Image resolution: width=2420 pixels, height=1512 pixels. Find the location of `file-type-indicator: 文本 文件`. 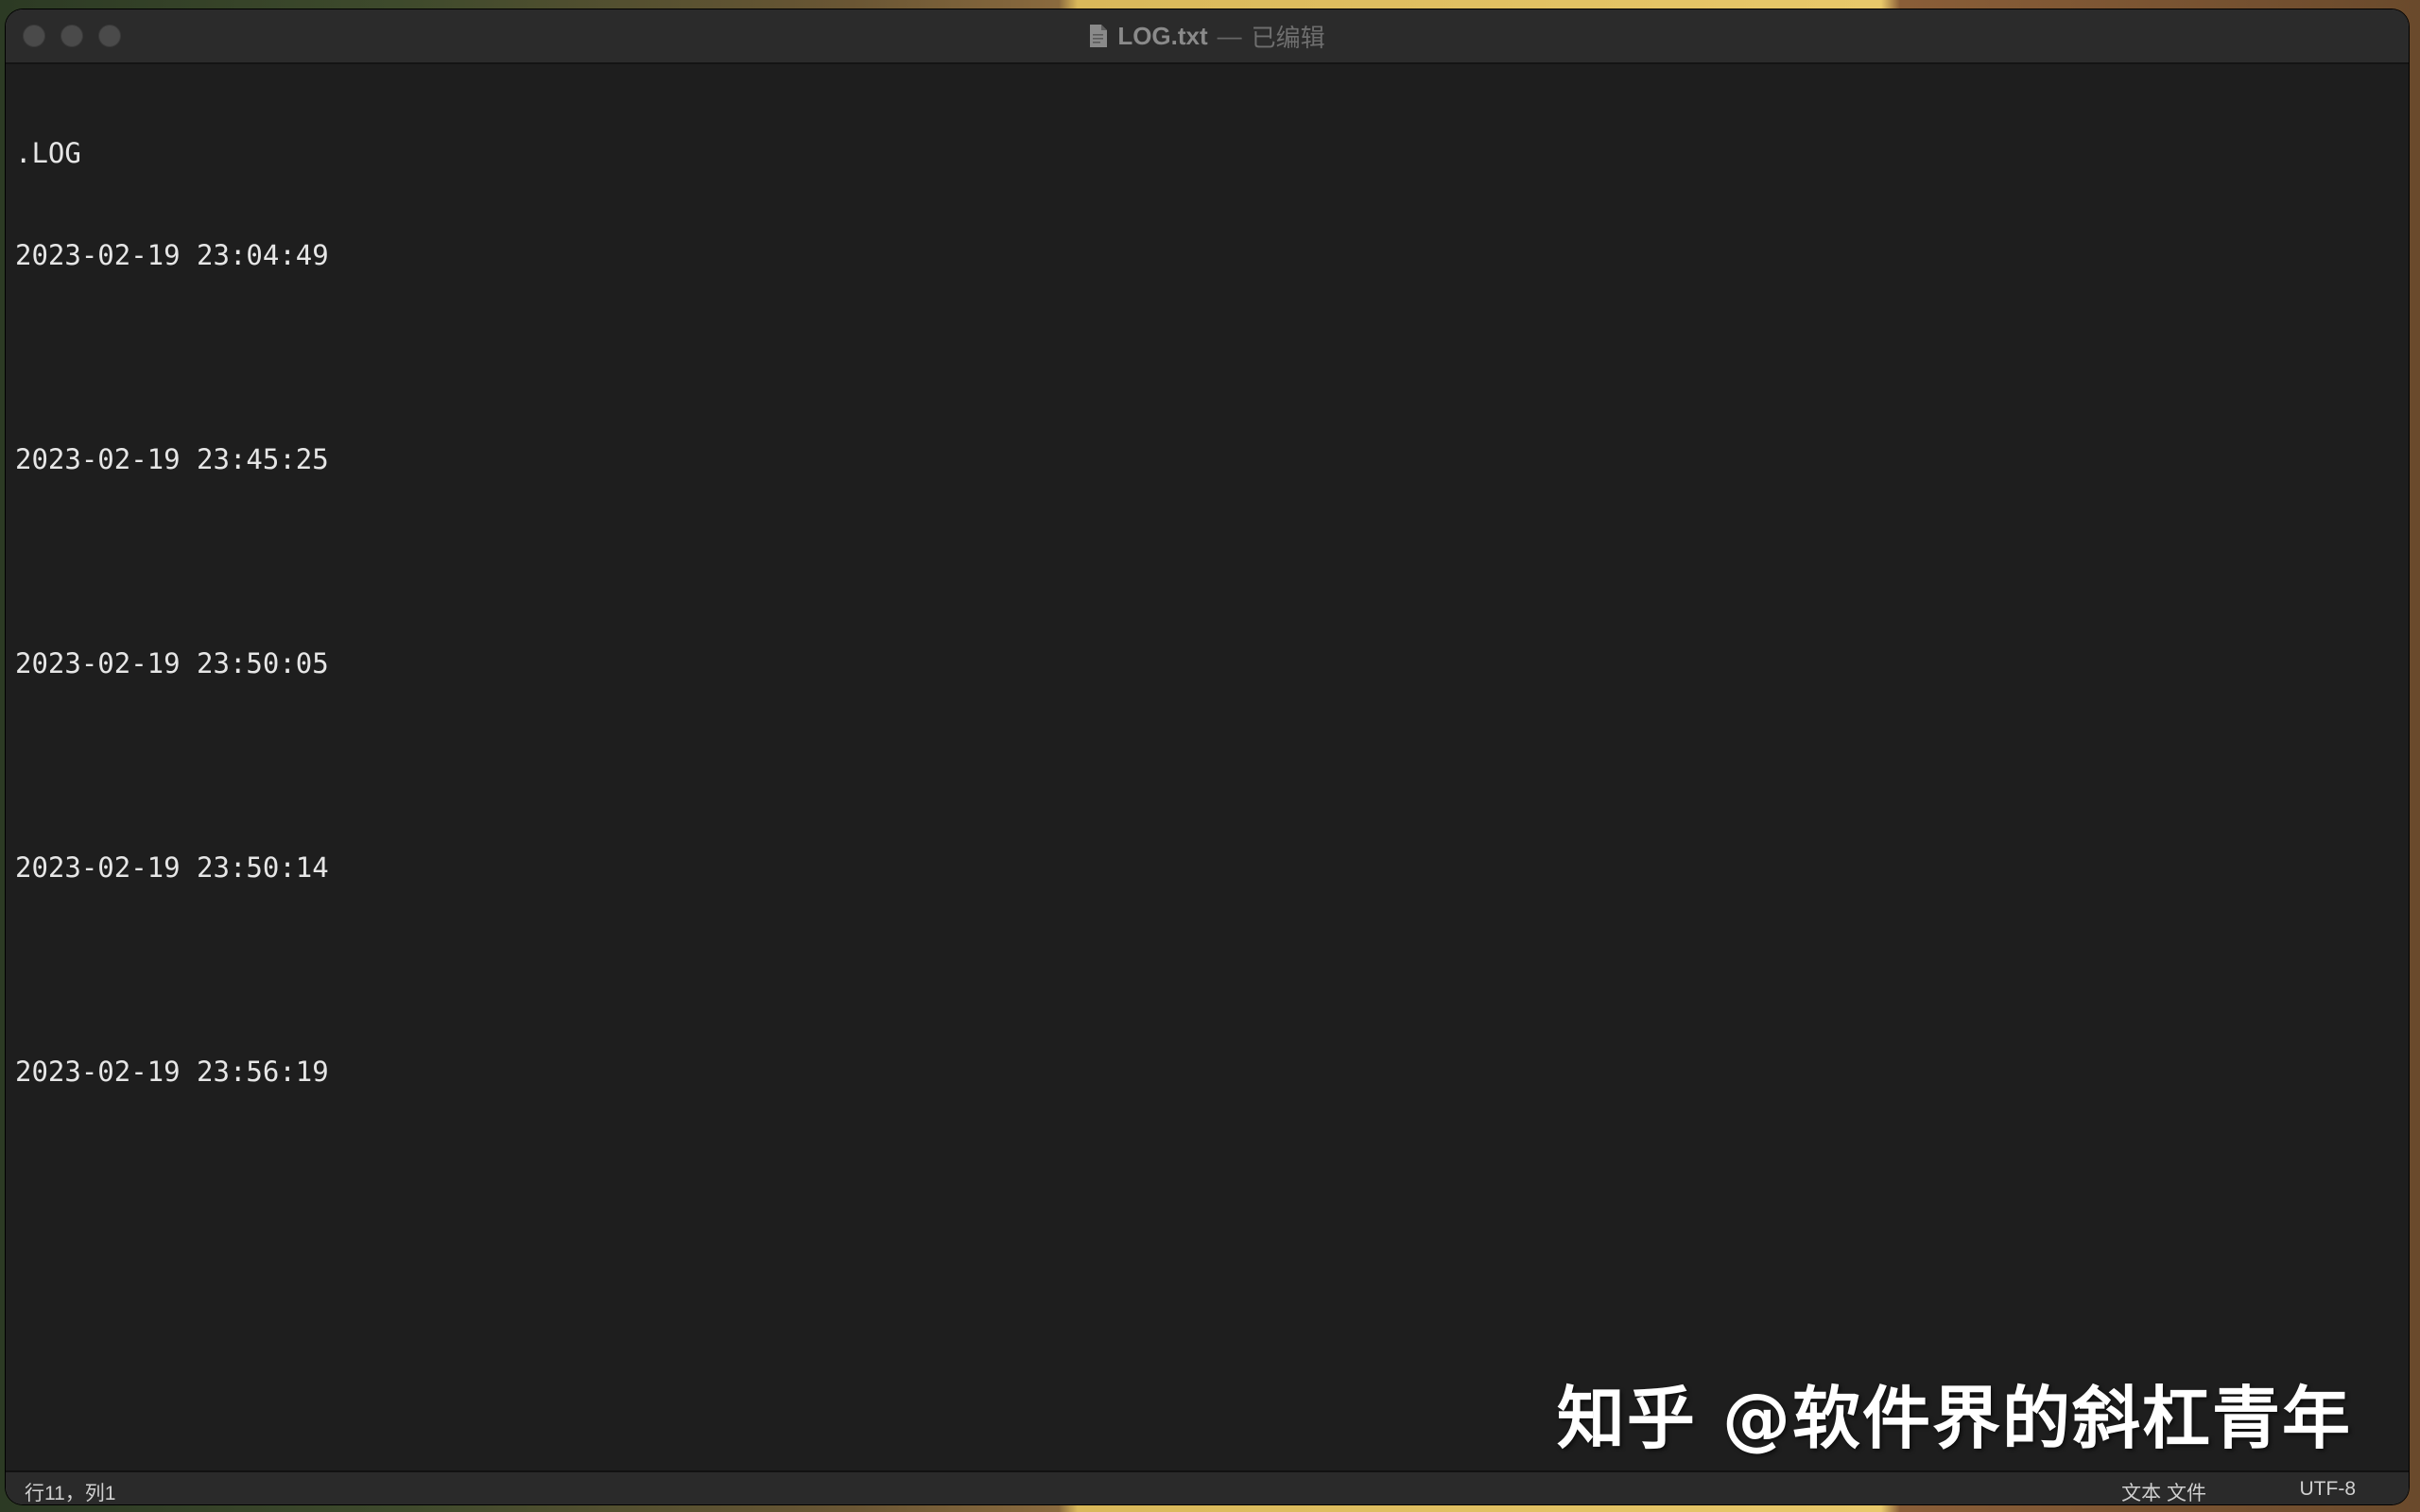

file-type-indicator: 文本 文件 is located at coordinates (2163, 1491).